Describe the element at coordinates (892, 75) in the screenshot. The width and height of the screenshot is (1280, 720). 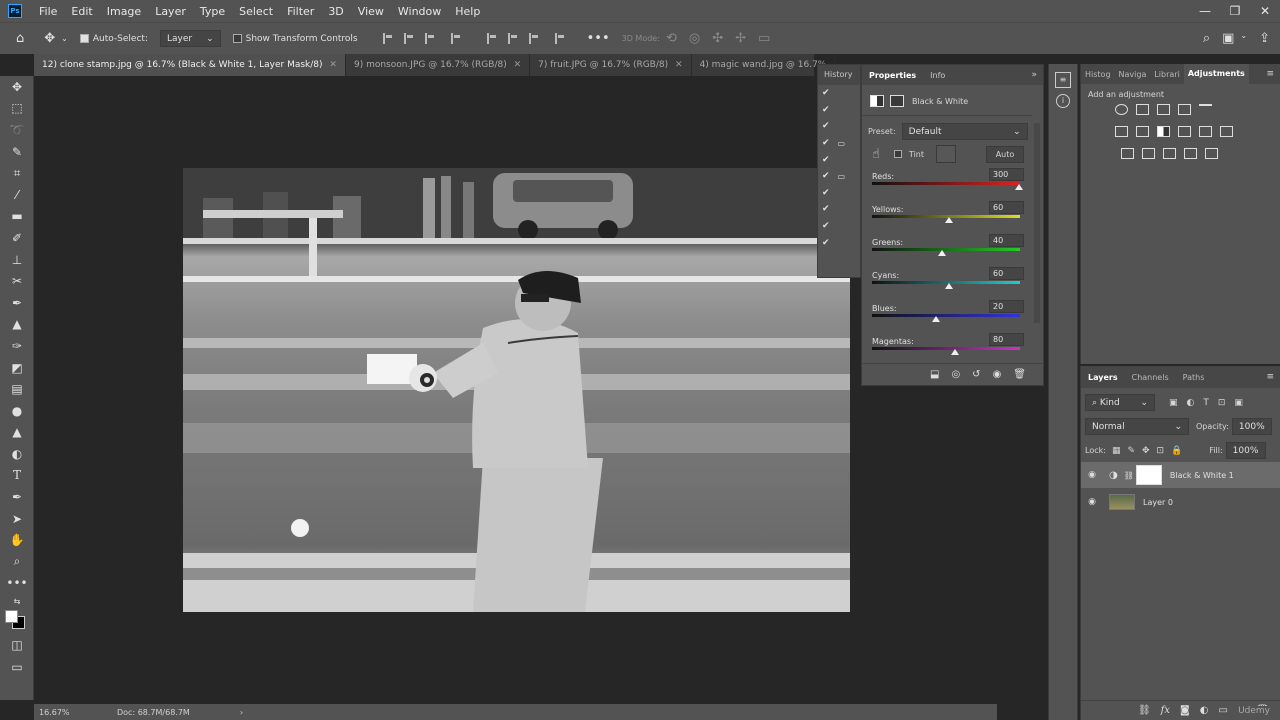
I see `tab-properties: Properties` at that location.